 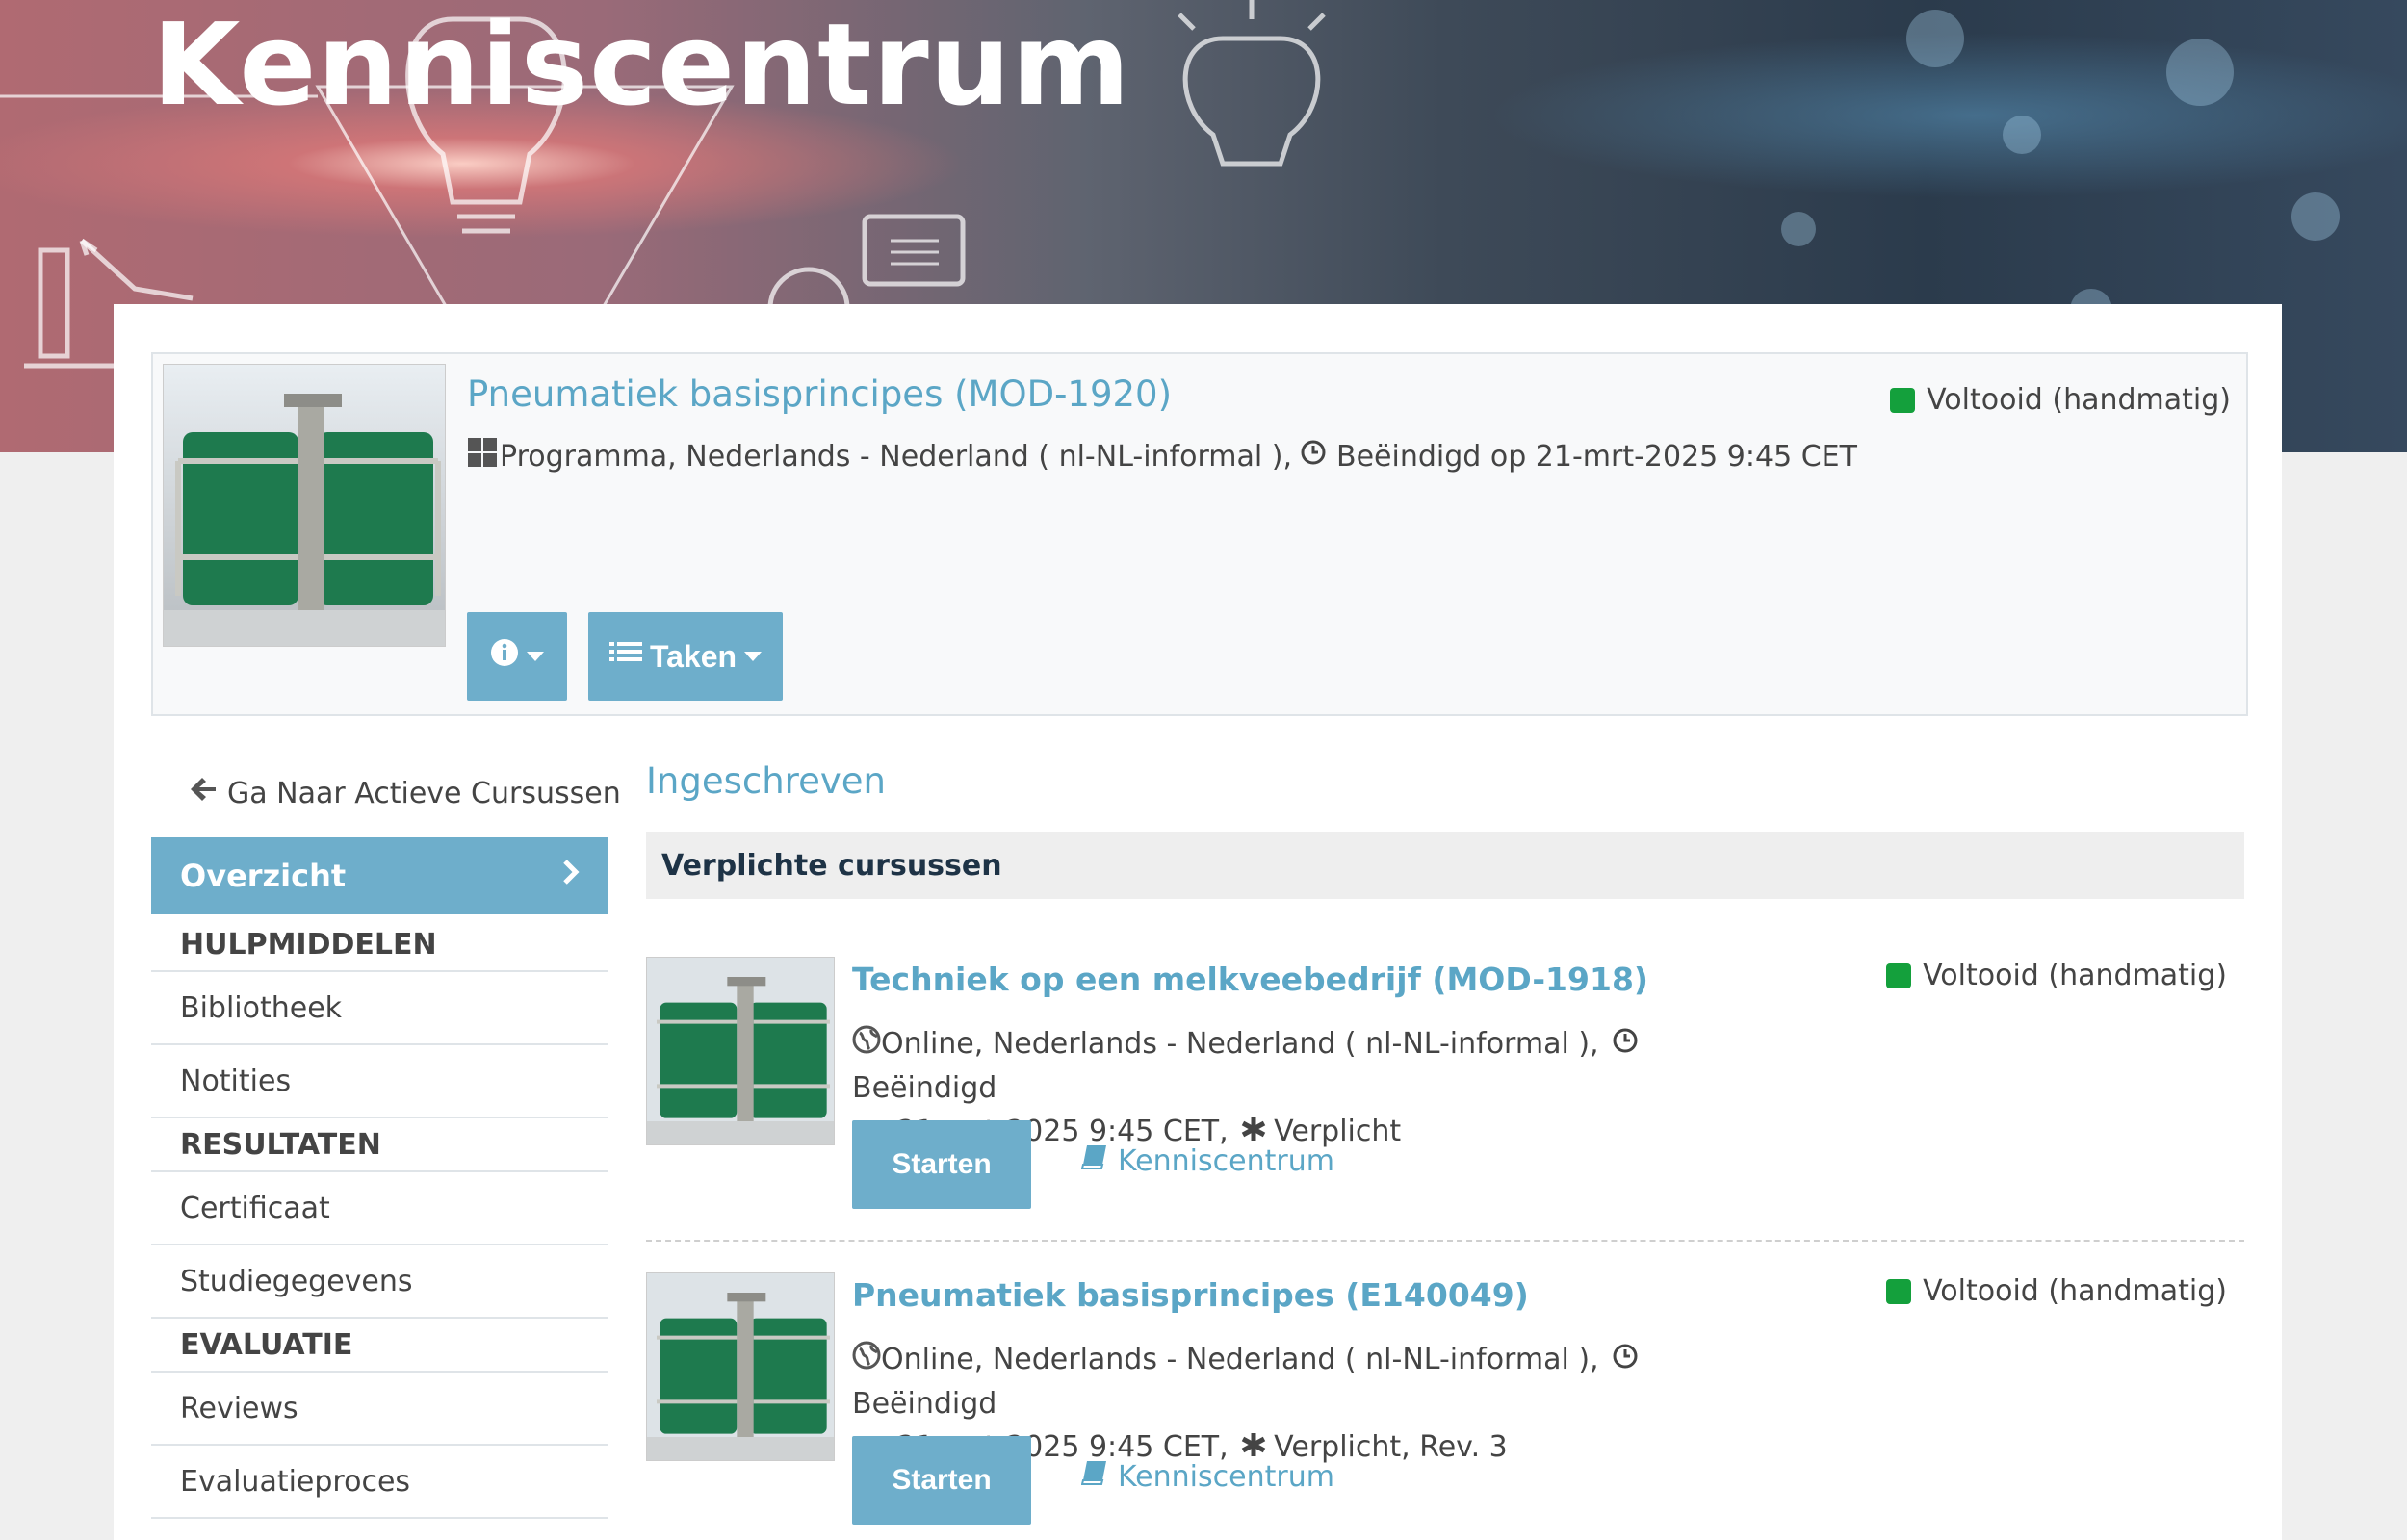 What do you see at coordinates (379, 1482) in the screenshot?
I see `nav-item-evaluation-process: Evaluatieproces` at bounding box center [379, 1482].